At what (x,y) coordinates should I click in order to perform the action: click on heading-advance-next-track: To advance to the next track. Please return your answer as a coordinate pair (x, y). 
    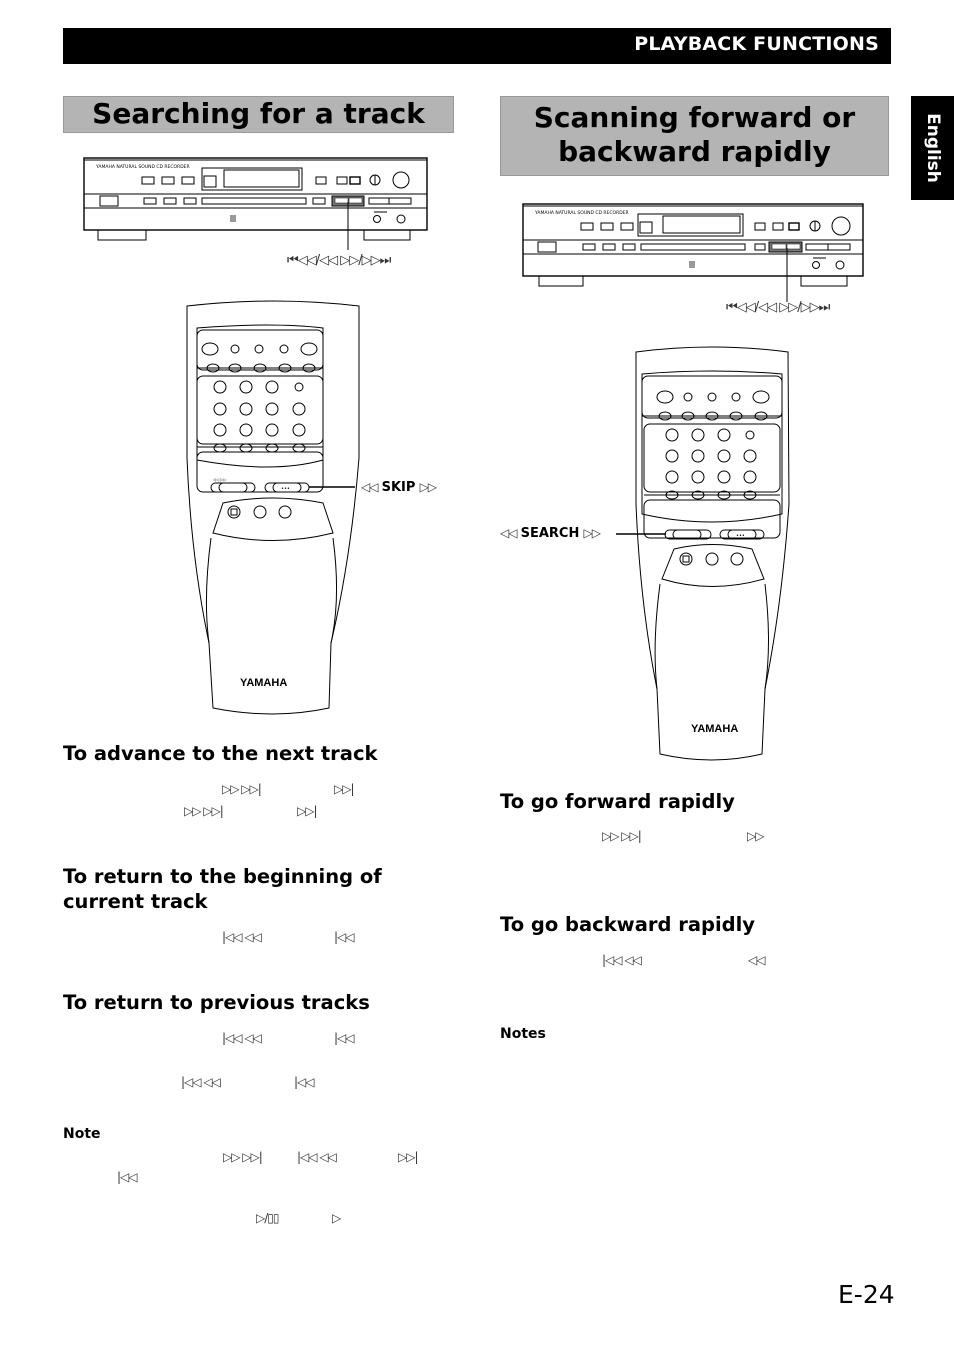
    Looking at the image, I should click on (220, 753).